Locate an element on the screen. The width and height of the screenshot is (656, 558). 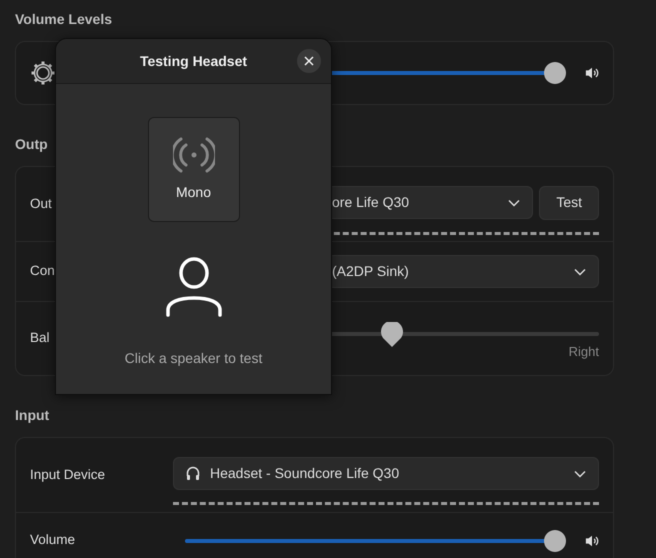
hint-text: Click a speaker to test is located at coordinates (193, 358).